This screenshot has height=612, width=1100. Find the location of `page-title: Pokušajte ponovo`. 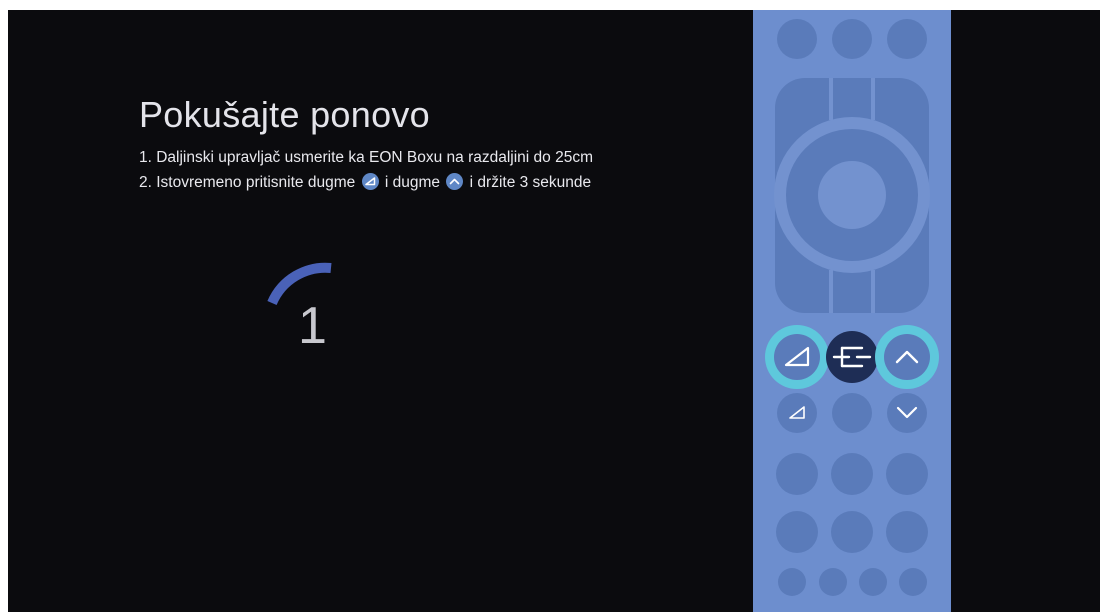

page-title: Pokušajte ponovo is located at coordinates (285, 114).